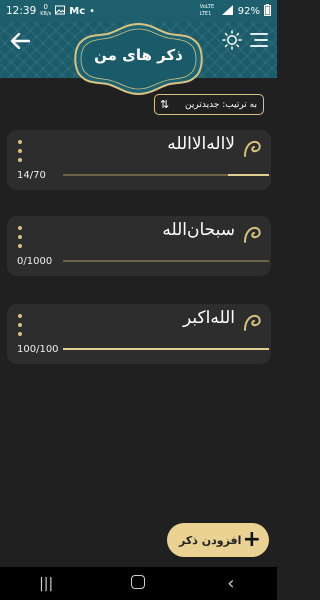 The width and height of the screenshot is (320, 600). Describe the element at coordinates (251, 539) in the screenshot. I see `plus-icon: +` at that location.